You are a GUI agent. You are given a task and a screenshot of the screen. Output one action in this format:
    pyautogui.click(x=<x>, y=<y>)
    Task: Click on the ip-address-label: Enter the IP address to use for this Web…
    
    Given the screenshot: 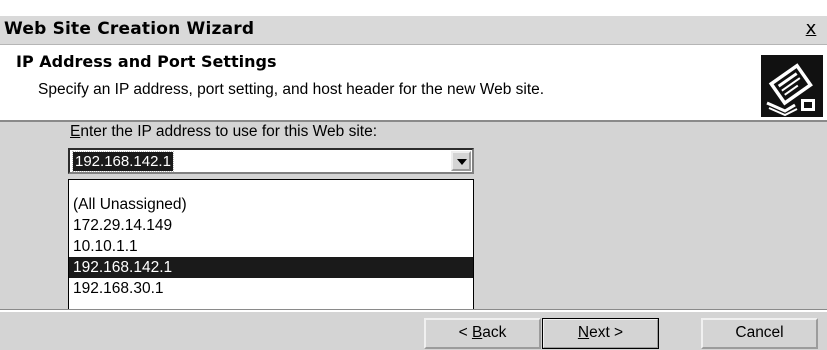 What is the action you would take?
    pyautogui.click(x=224, y=131)
    